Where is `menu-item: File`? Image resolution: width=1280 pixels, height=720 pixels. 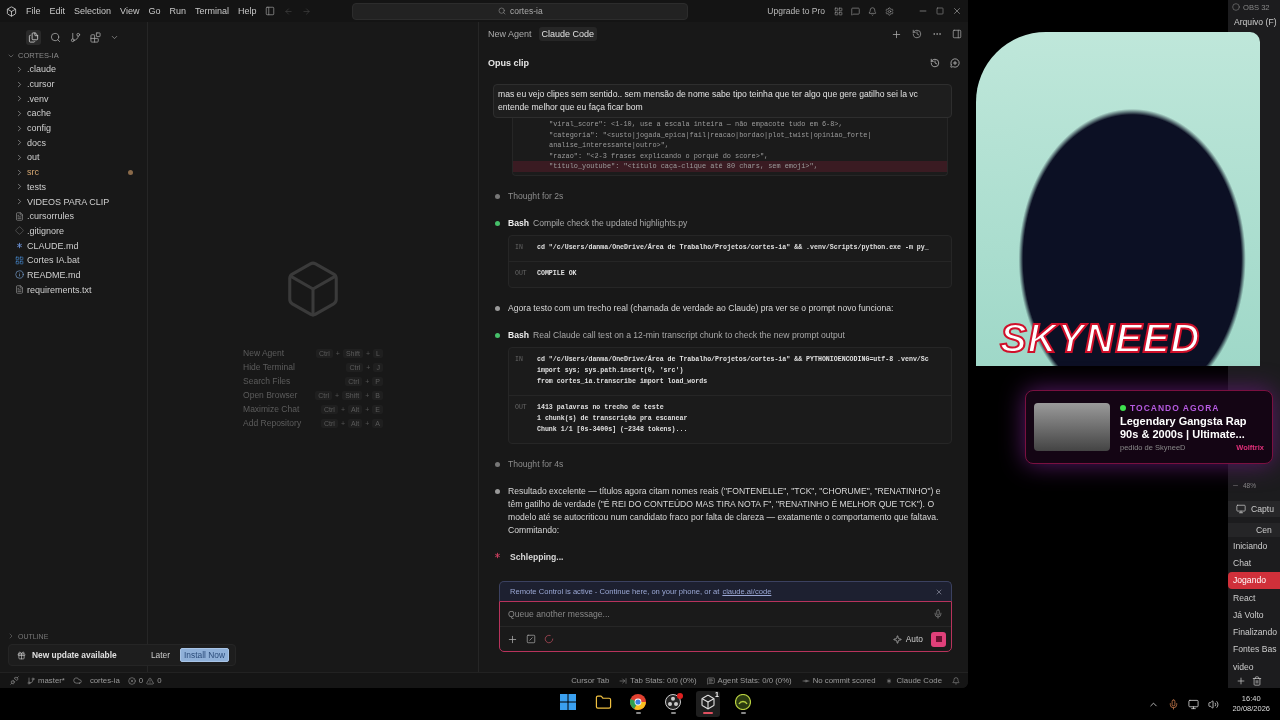
menu-item: File is located at coordinates (33, 11).